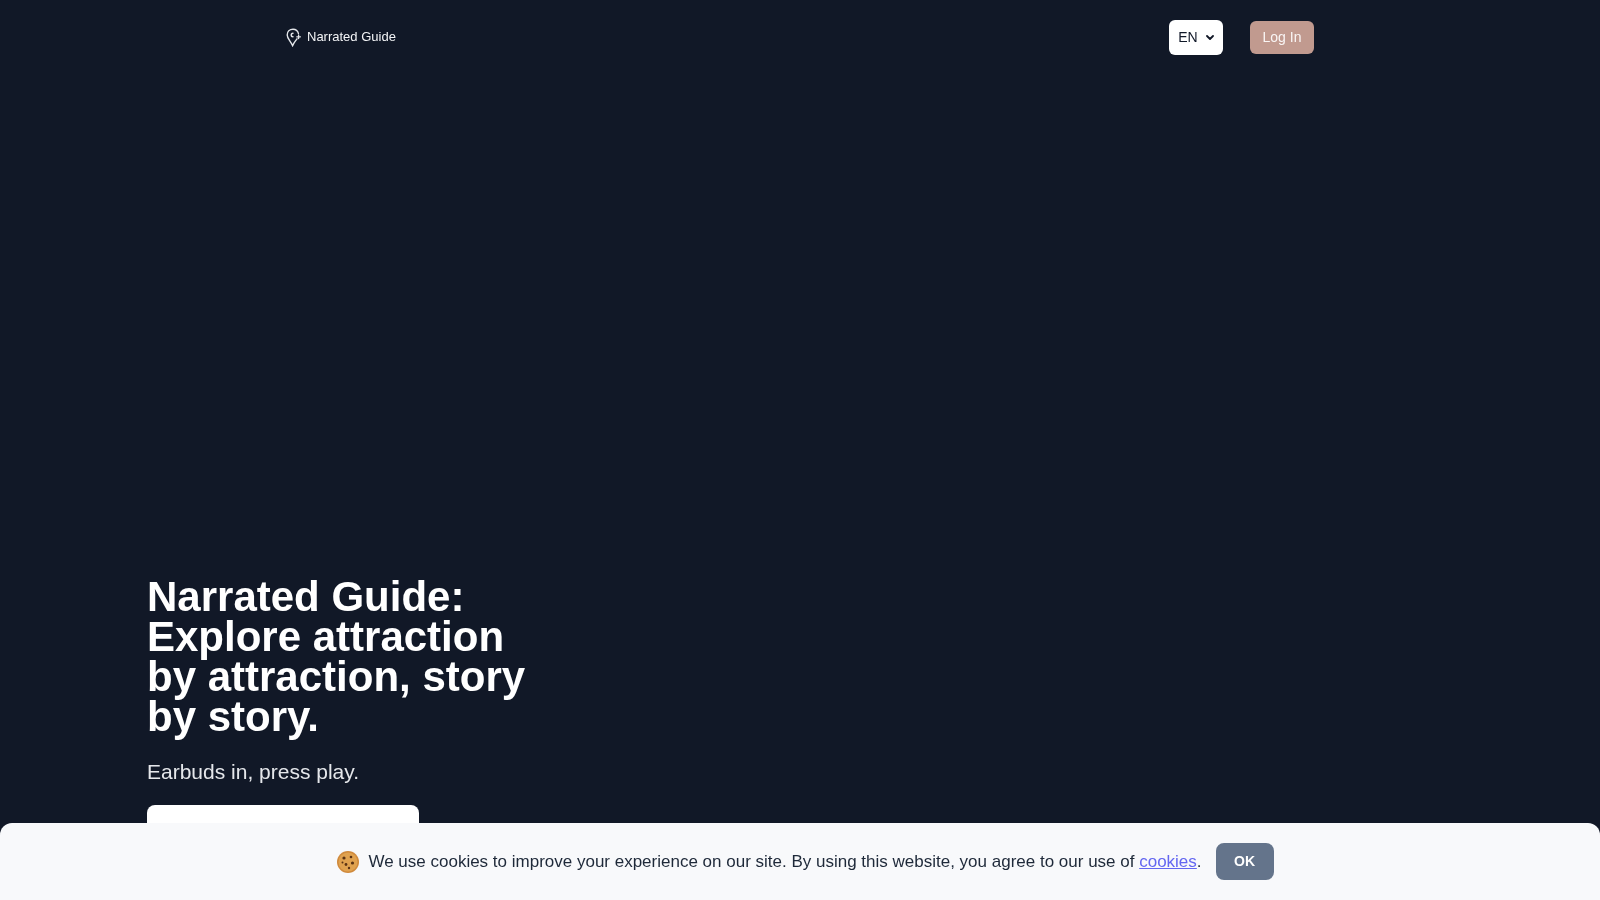 The width and height of the screenshot is (1600, 900). What do you see at coordinates (351, 37) in the screenshot?
I see `logo-text: Narrated Guide` at bounding box center [351, 37].